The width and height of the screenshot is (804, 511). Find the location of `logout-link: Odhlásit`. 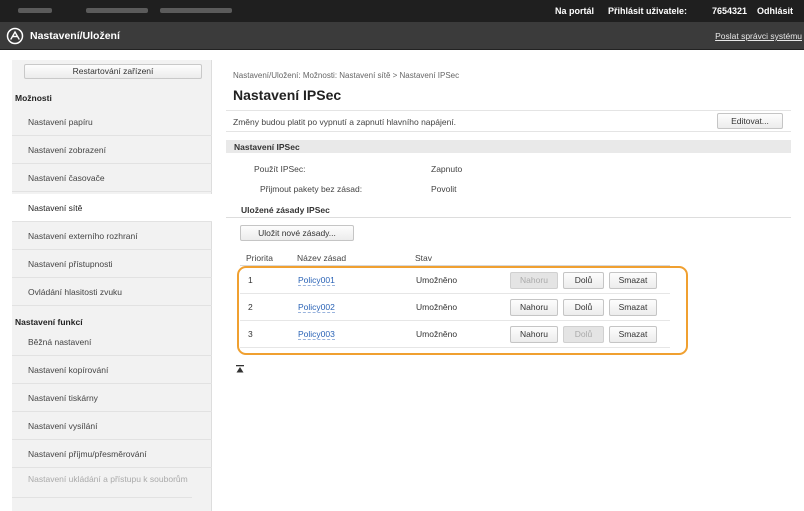

logout-link: Odhlásit is located at coordinates (775, 11).